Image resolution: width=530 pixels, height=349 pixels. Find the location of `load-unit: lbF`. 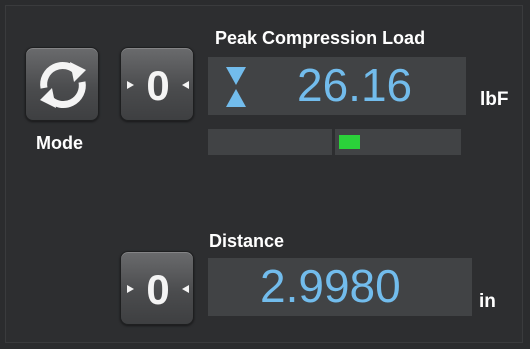

load-unit: lbF is located at coordinates (494, 99).